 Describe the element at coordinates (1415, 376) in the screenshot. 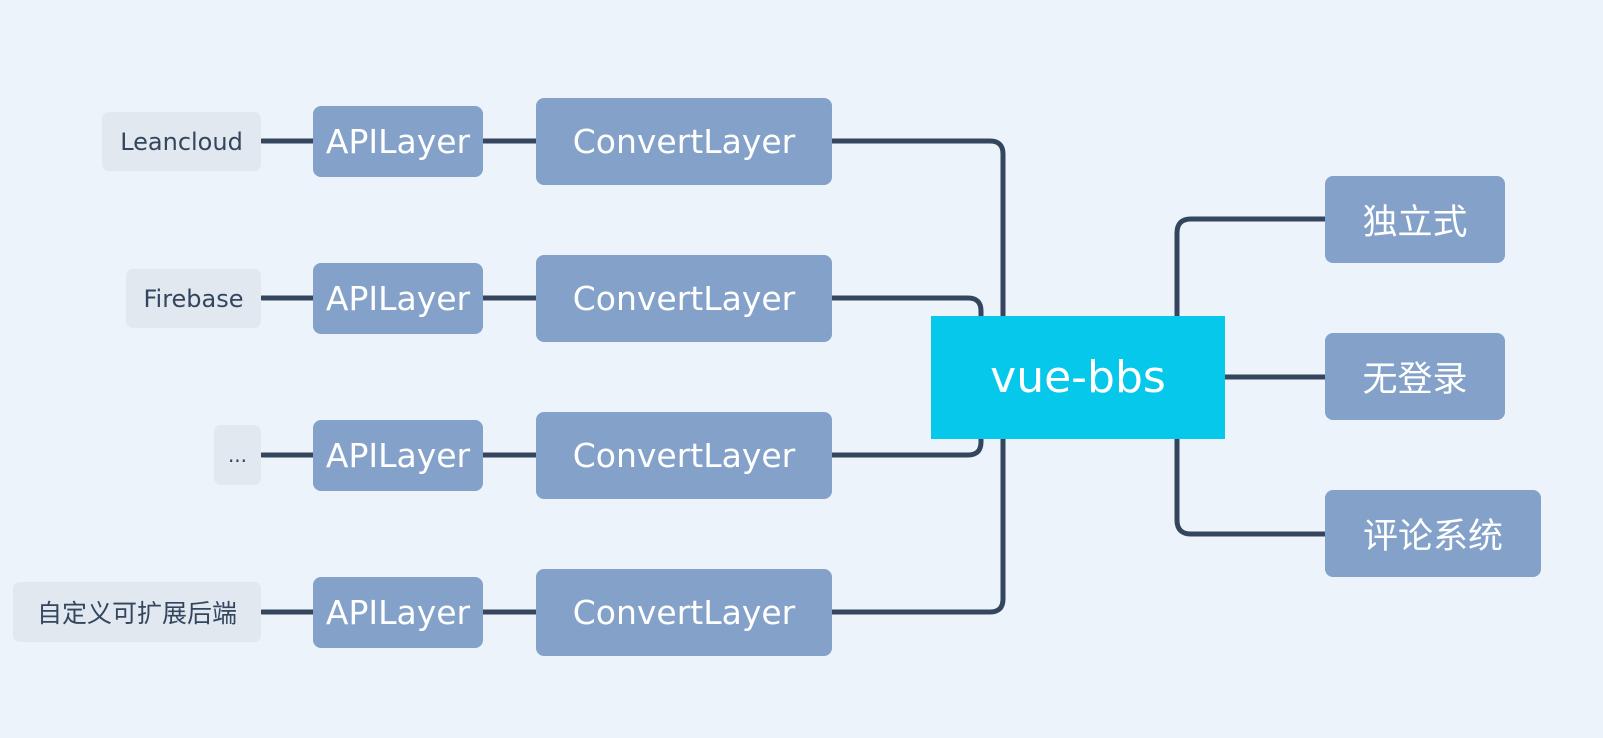

I see `feature-node-no-login: 无登录` at that location.